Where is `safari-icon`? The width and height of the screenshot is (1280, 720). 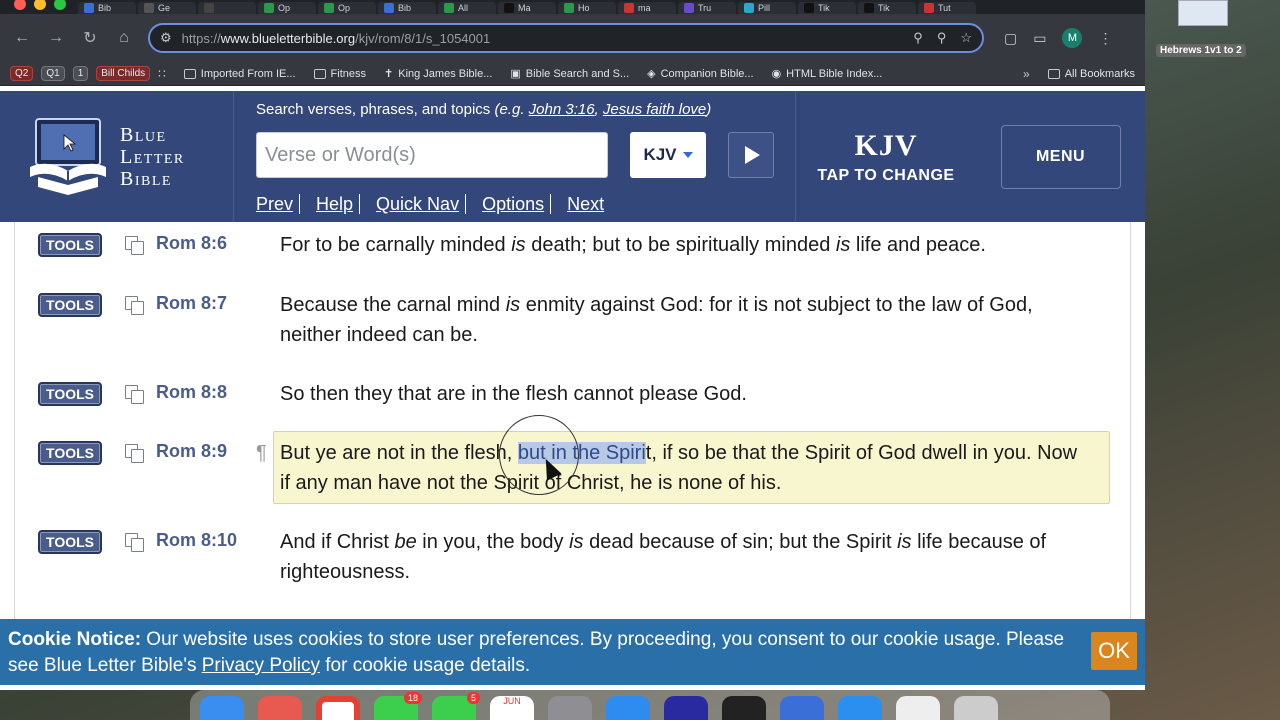 safari-icon is located at coordinates (628, 708).